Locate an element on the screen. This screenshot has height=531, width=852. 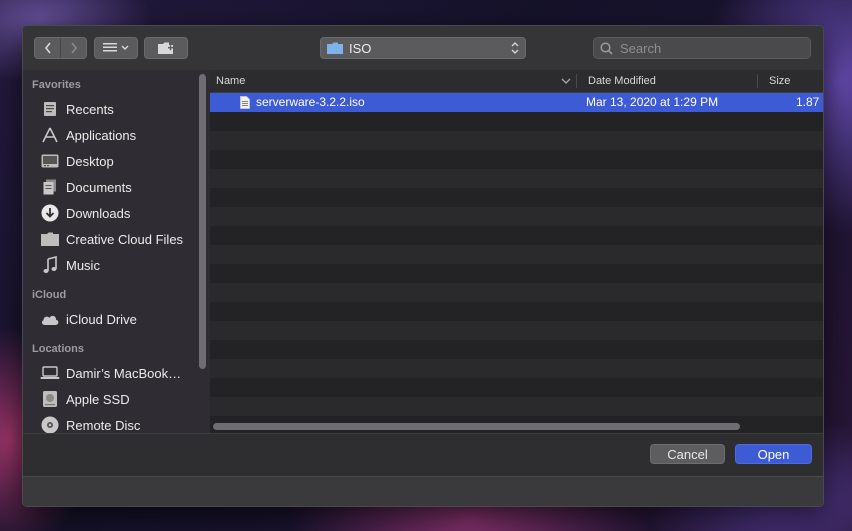
dialog-footer: Cancel Open is located at coordinates (423, 454).